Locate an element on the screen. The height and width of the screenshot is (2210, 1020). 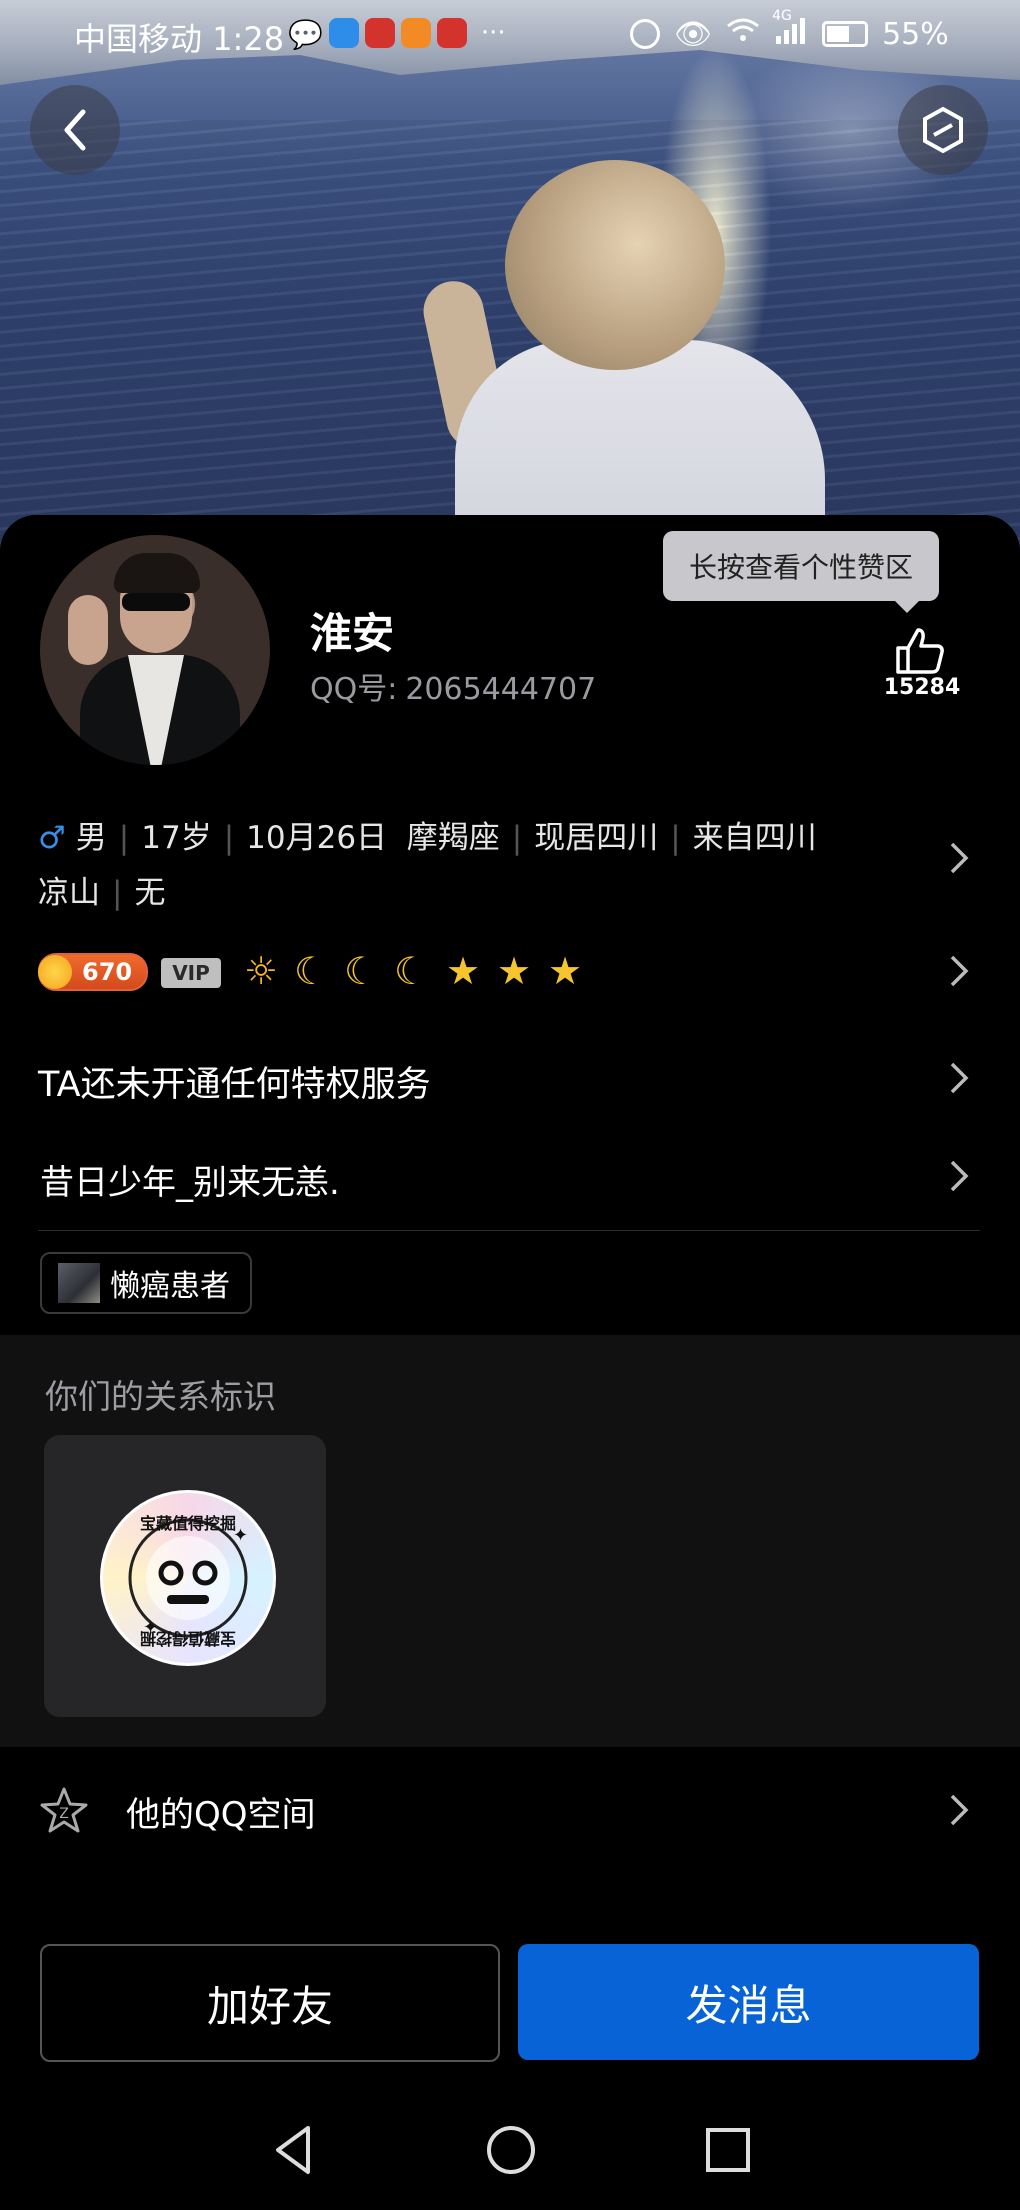
level-number: 670 is located at coordinates (107, 972).